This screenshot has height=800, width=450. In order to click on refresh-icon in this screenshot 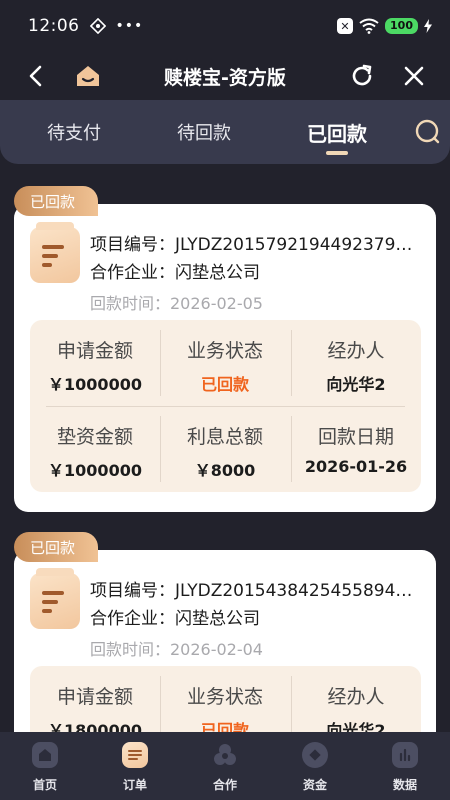, I will do `click(362, 75)`.